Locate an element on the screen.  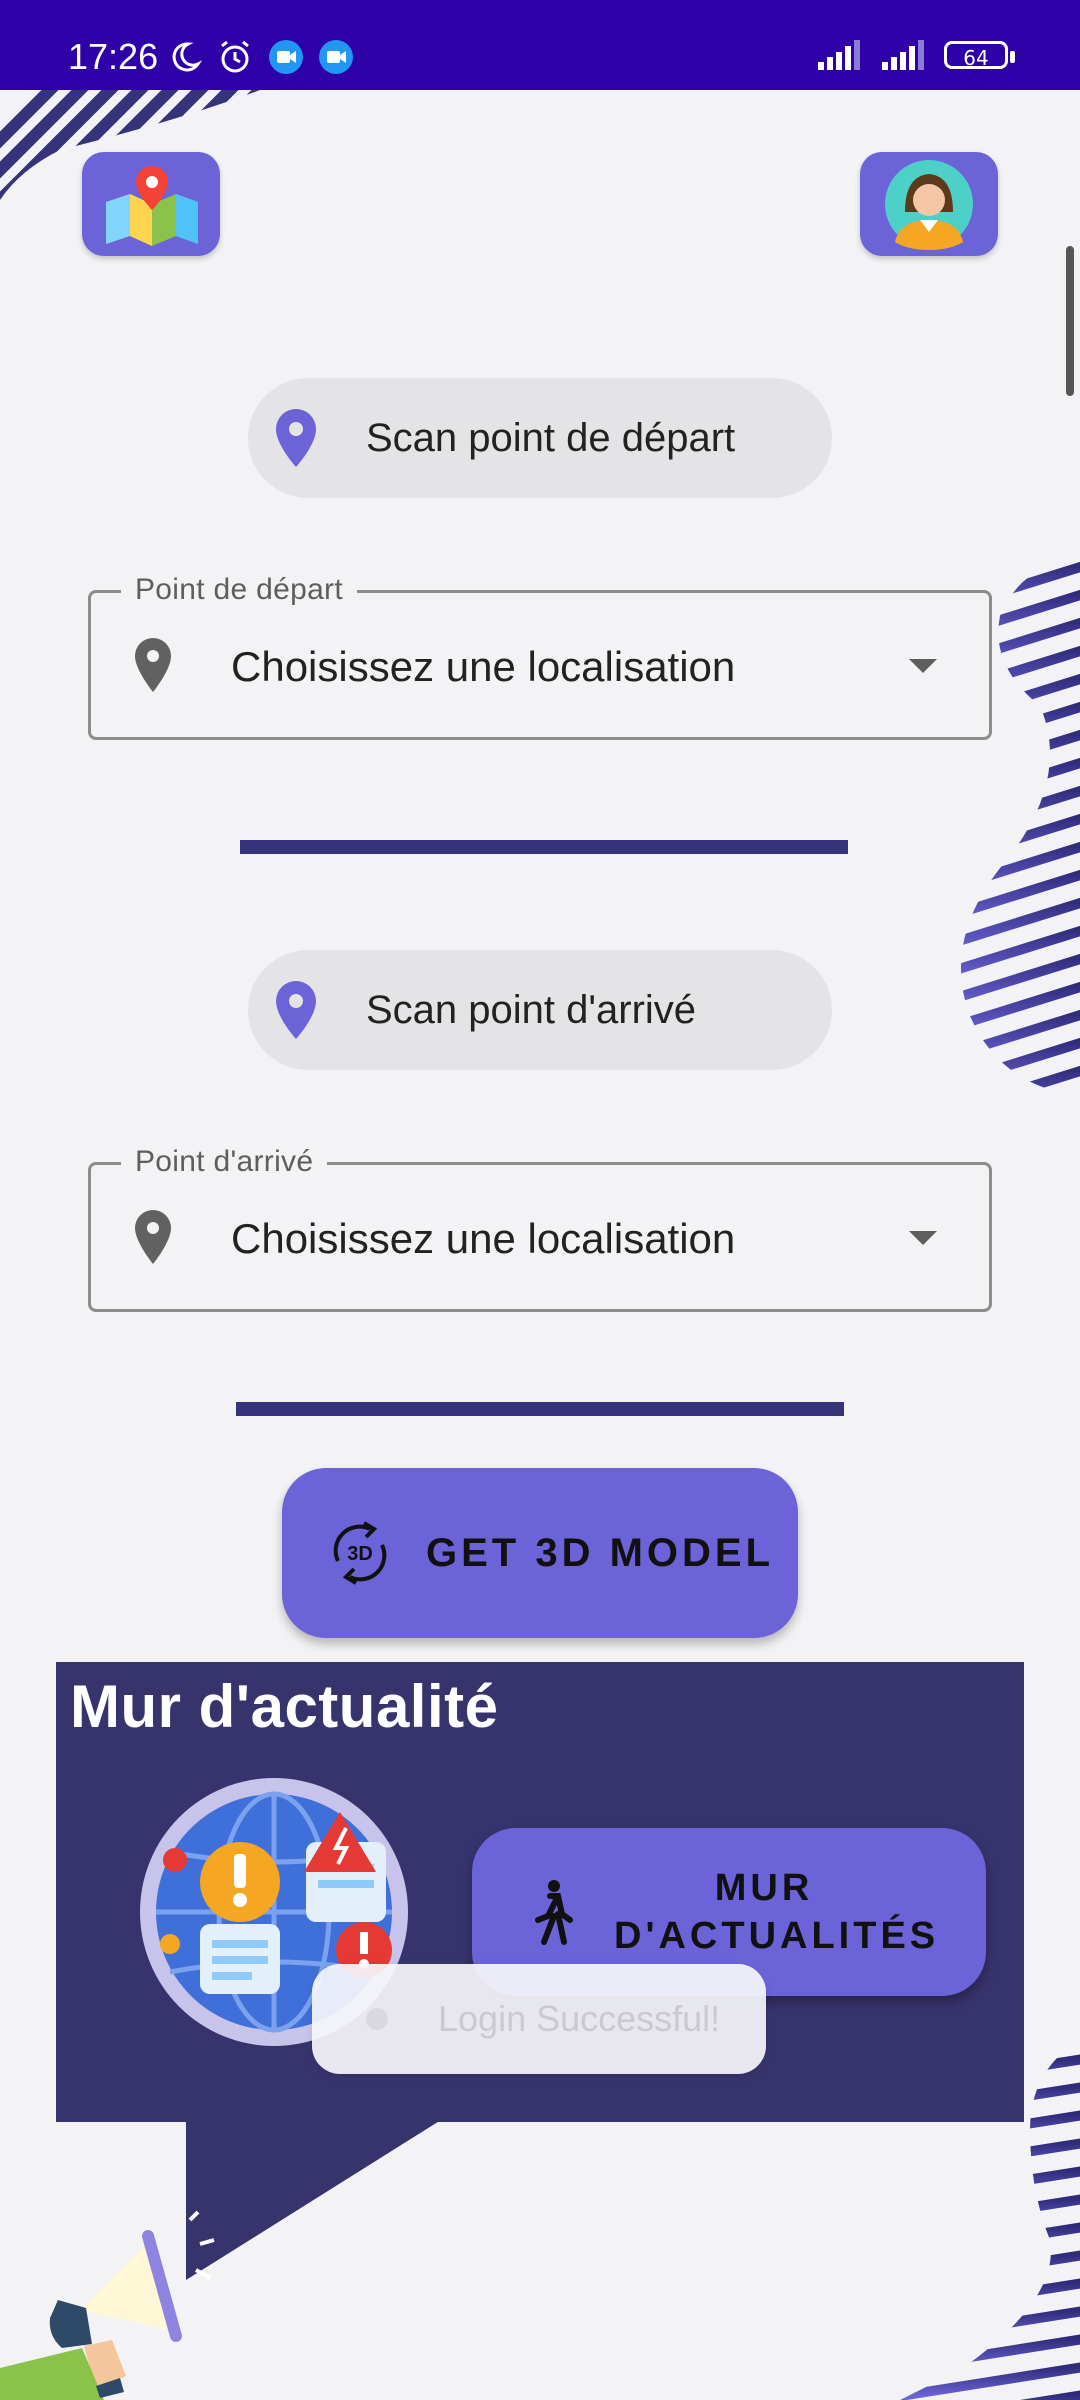
news-wall-button-label: MUR D'ACTUALITÉS is located at coordinates (777, 1912).